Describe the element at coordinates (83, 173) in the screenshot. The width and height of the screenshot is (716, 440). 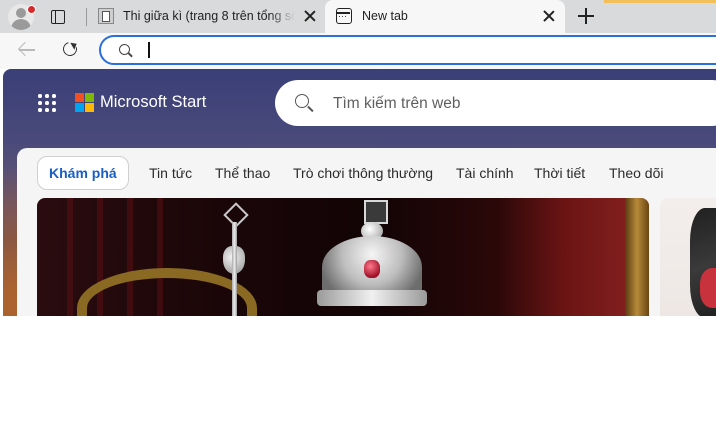
I see `nav-tab-kham-pha: Khám phá` at that location.